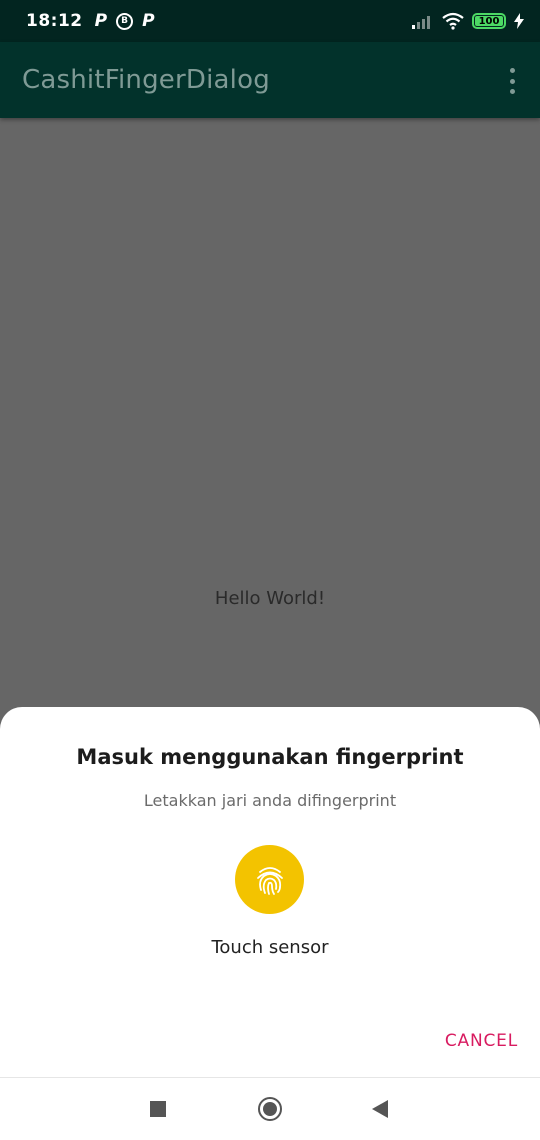  I want to click on wifi-icon, so click(453, 21).